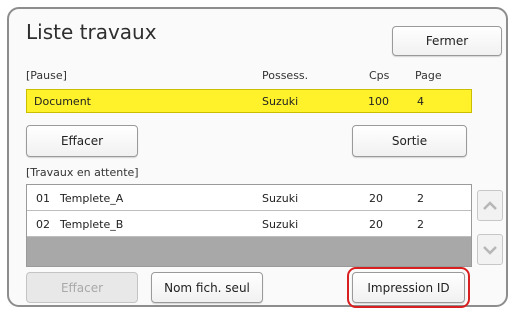  What do you see at coordinates (82, 287) in the screenshot?
I see `clear-button: Effacer` at bounding box center [82, 287].